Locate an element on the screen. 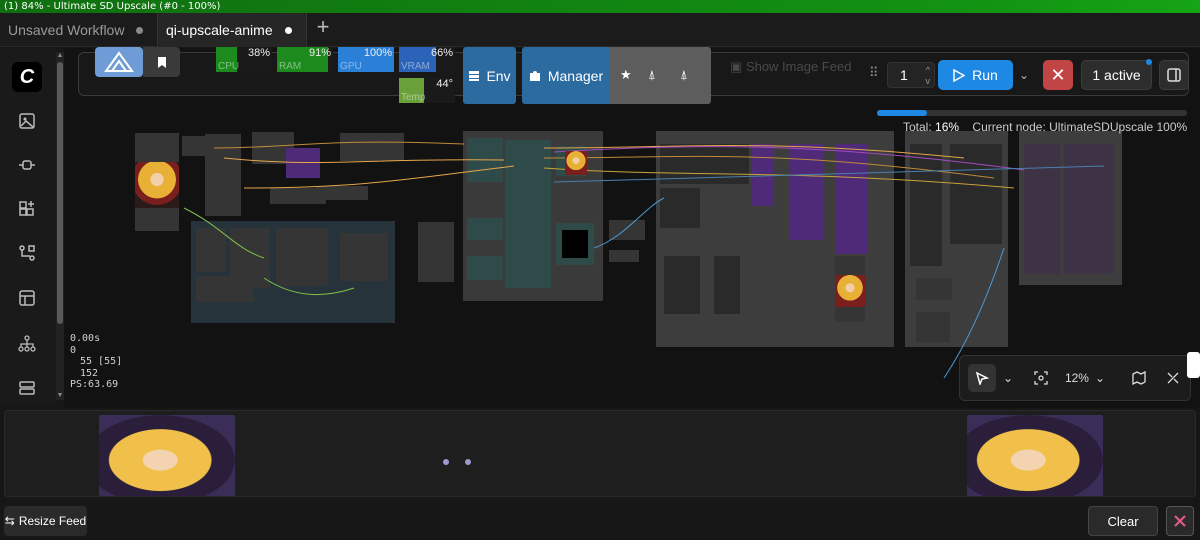 This screenshot has width=1200, height=540. image-feed-icon: ▣ is located at coordinates (736, 66).